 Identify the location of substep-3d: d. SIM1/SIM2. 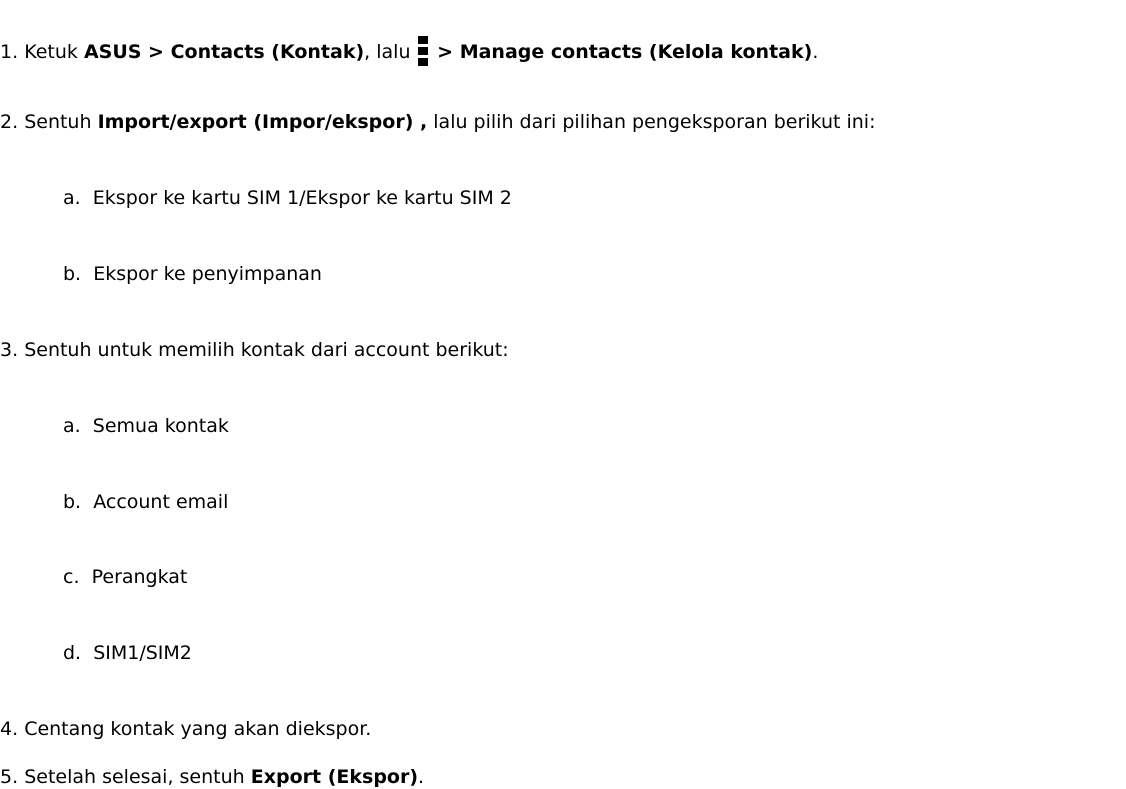
(127, 653).